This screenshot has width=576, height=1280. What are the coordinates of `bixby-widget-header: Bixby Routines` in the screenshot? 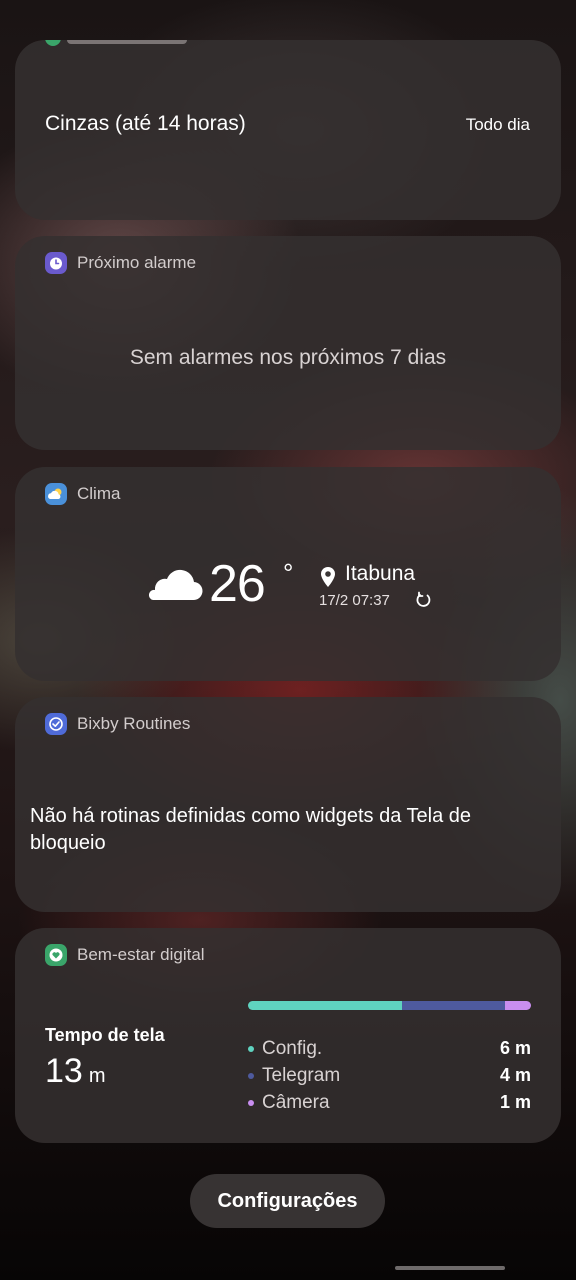 It's located at (117, 724).